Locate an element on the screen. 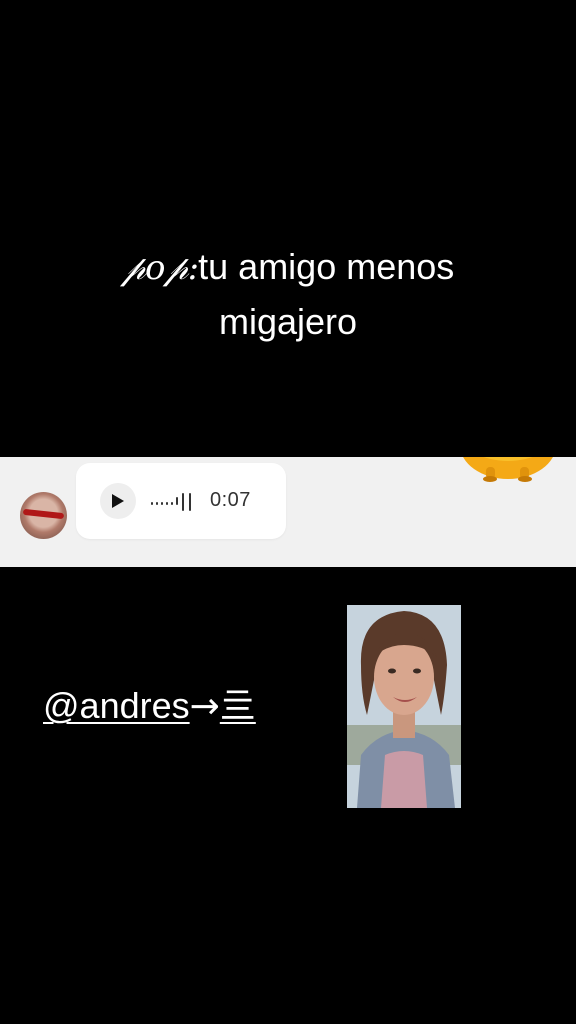  caption-line-1-text: tu amigo menos is located at coordinates (326, 266).